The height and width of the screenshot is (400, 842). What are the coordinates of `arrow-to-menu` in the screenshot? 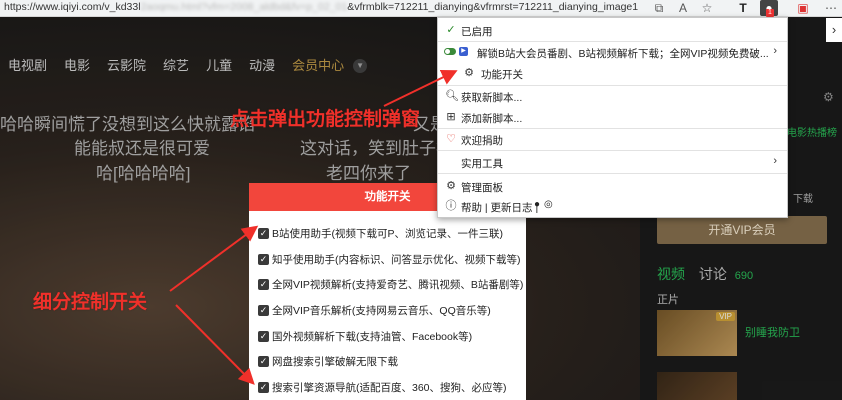 It's located at (420, 88).